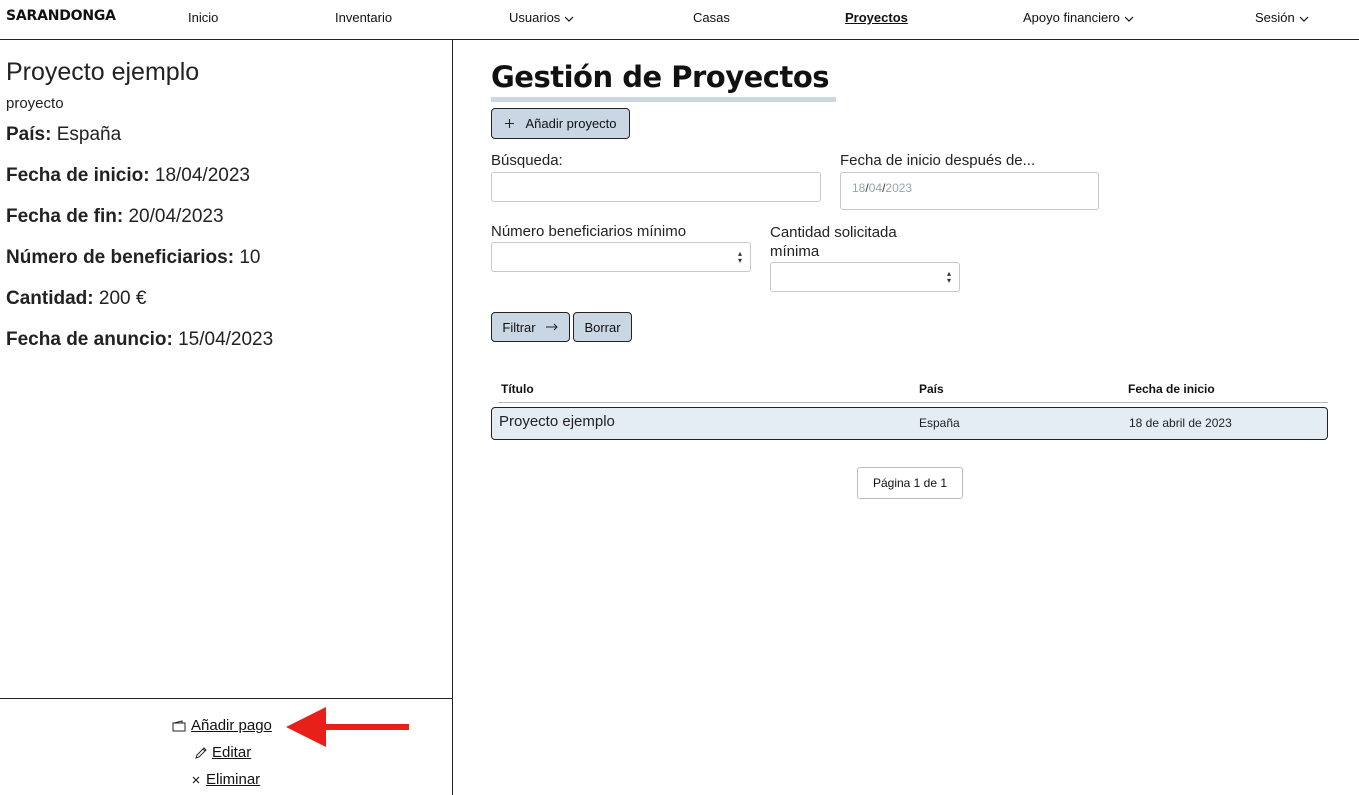  What do you see at coordinates (931, 389) in the screenshot?
I see `col-header-pais: País` at bounding box center [931, 389].